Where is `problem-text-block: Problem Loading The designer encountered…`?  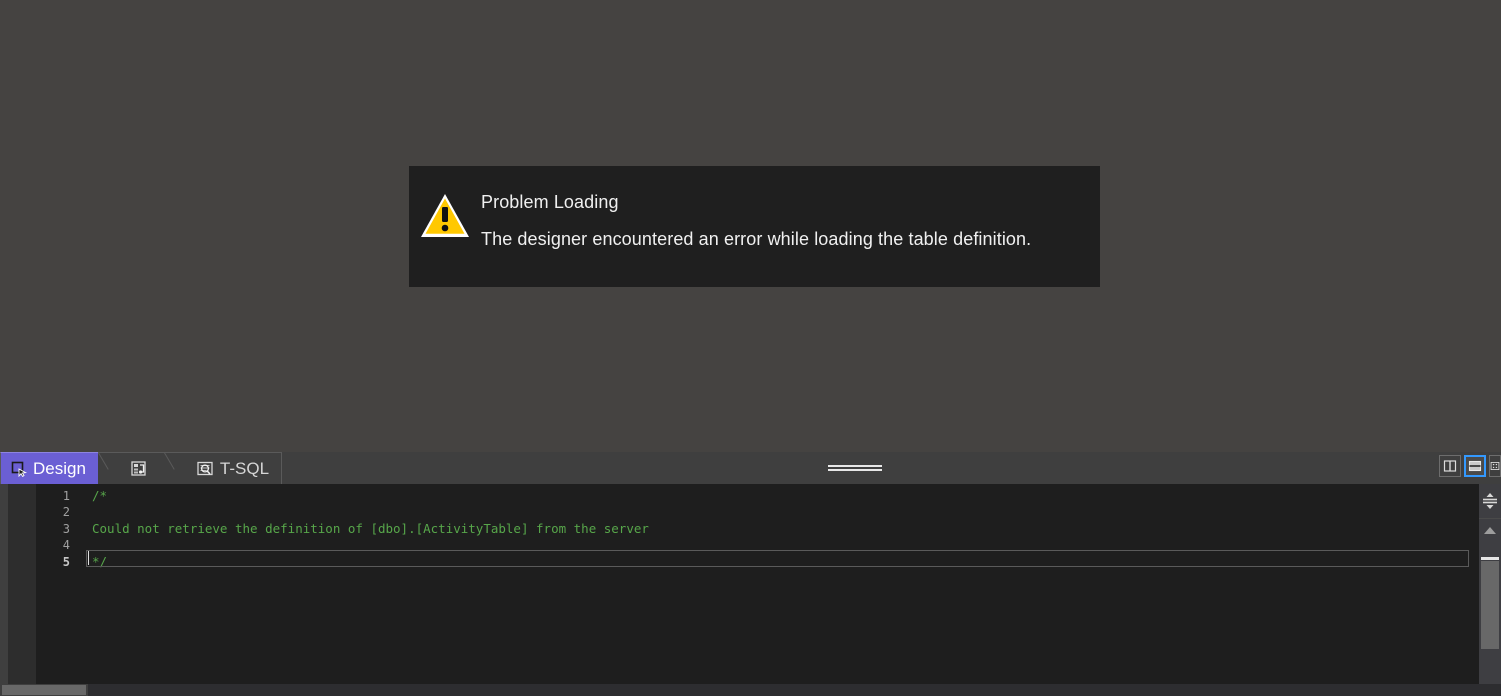 problem-text-block: Problem Loading The designer encountered… is located at coordinates (790, 216).